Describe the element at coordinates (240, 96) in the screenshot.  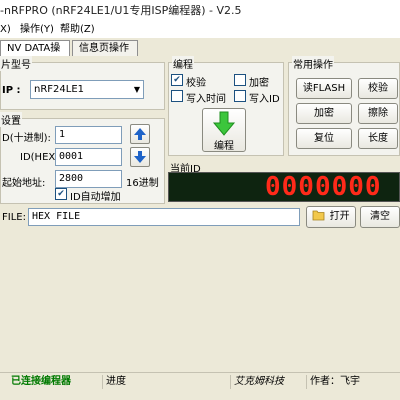
I see `write-id-checkbox` at that location.